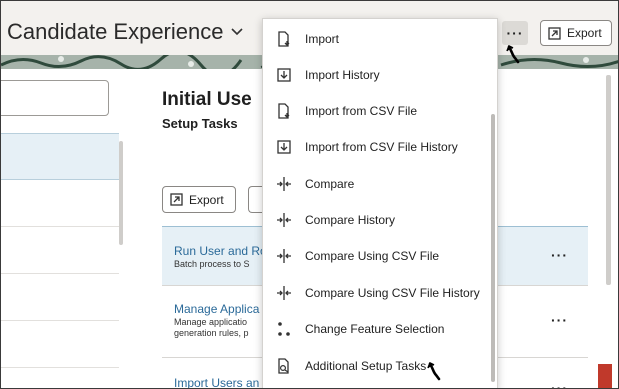 The image size is (619, 389). I want to click on export-button: Export, so click(576, 33).